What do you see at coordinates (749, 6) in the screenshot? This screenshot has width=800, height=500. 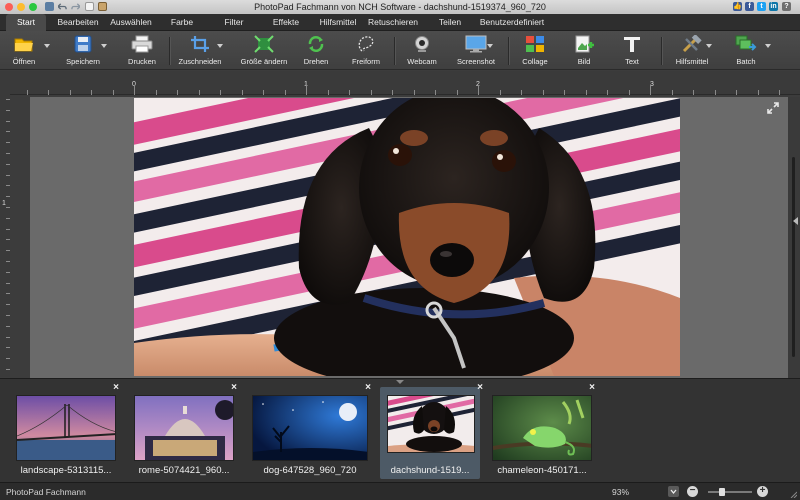 I see `facebook-icon: f` at bounding box center [749, 6].